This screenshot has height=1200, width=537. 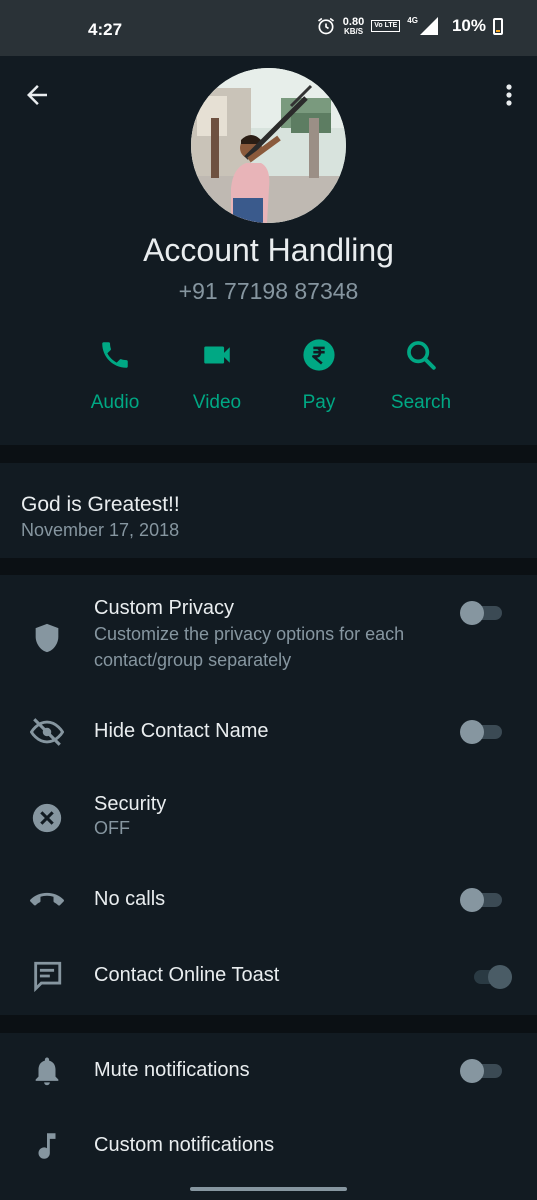 I want to click on net-speed-unit: KB/S, so click(x=353, y=31).